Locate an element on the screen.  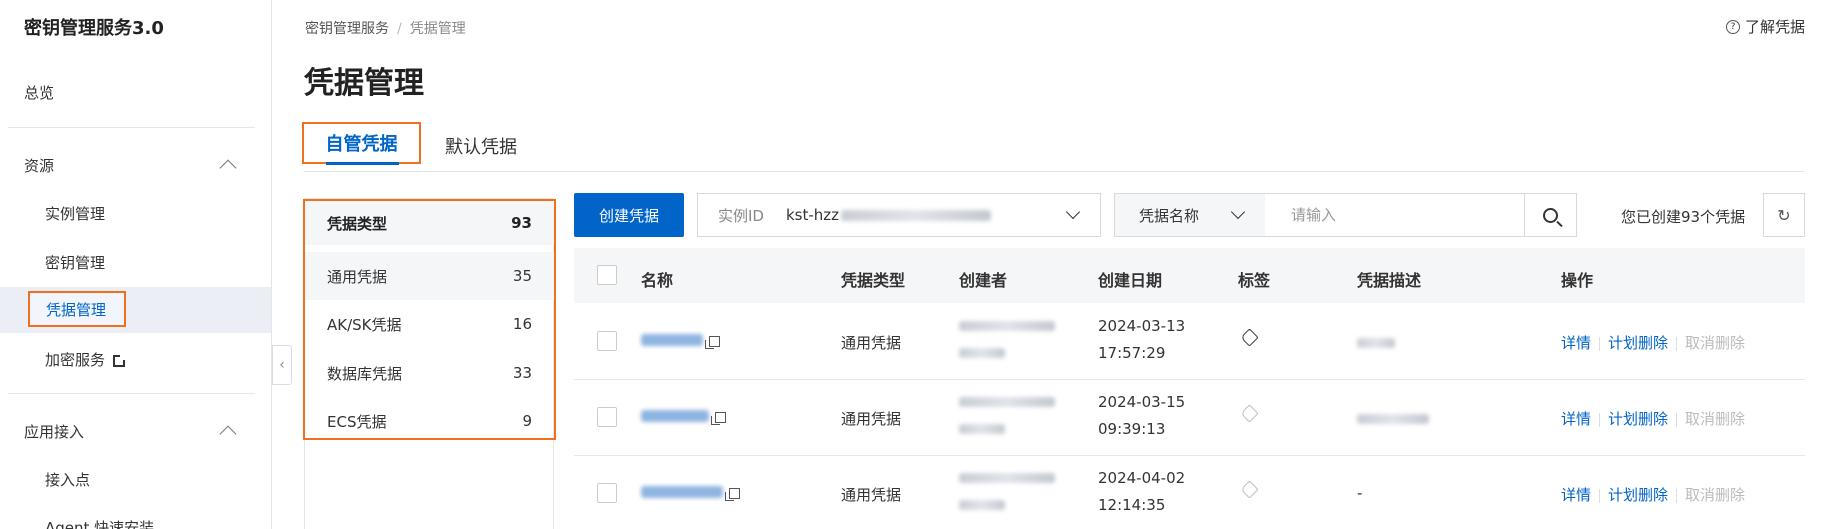
type-item-generic: 通用凭据 35 is located at coordinates (429, 276).